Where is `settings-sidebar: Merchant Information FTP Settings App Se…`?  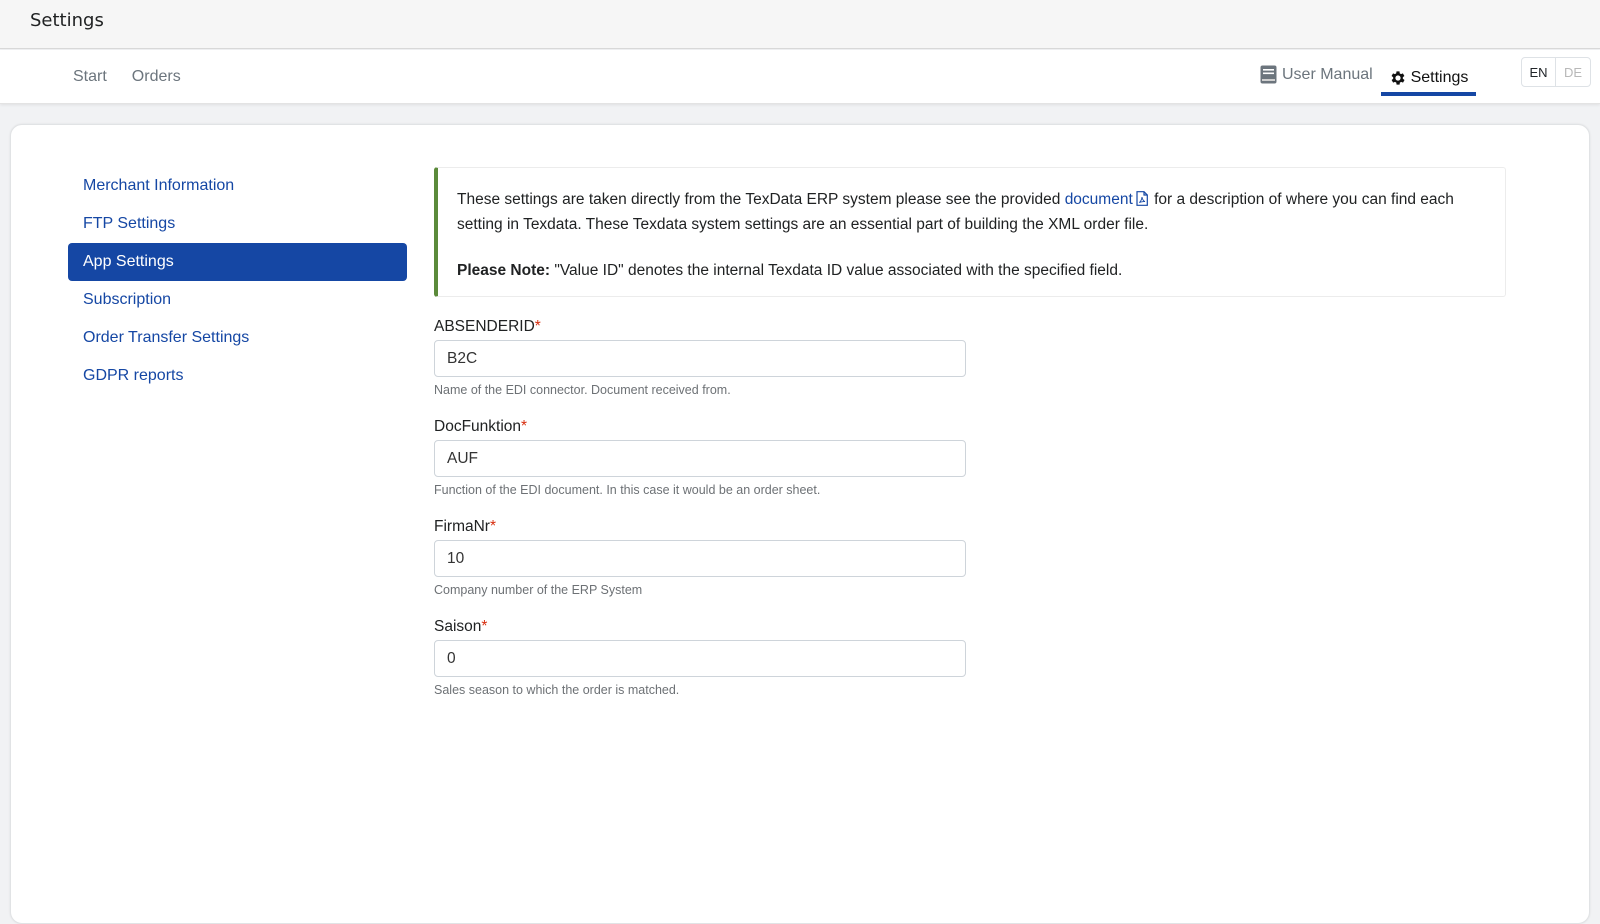 settings-sidebar: Merchant Information FTP Settings App Se… is located at coordinates (237, 281).